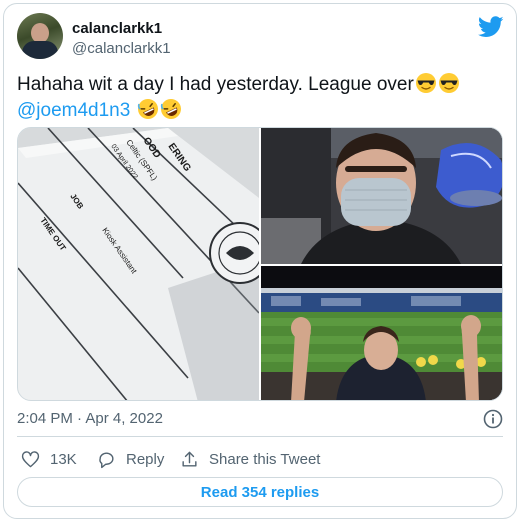 The image size is (522, 524). What do you see at coordinates (30, 458) in the screenshot?
I see `heart-icon` at bounding box center [30, 458].